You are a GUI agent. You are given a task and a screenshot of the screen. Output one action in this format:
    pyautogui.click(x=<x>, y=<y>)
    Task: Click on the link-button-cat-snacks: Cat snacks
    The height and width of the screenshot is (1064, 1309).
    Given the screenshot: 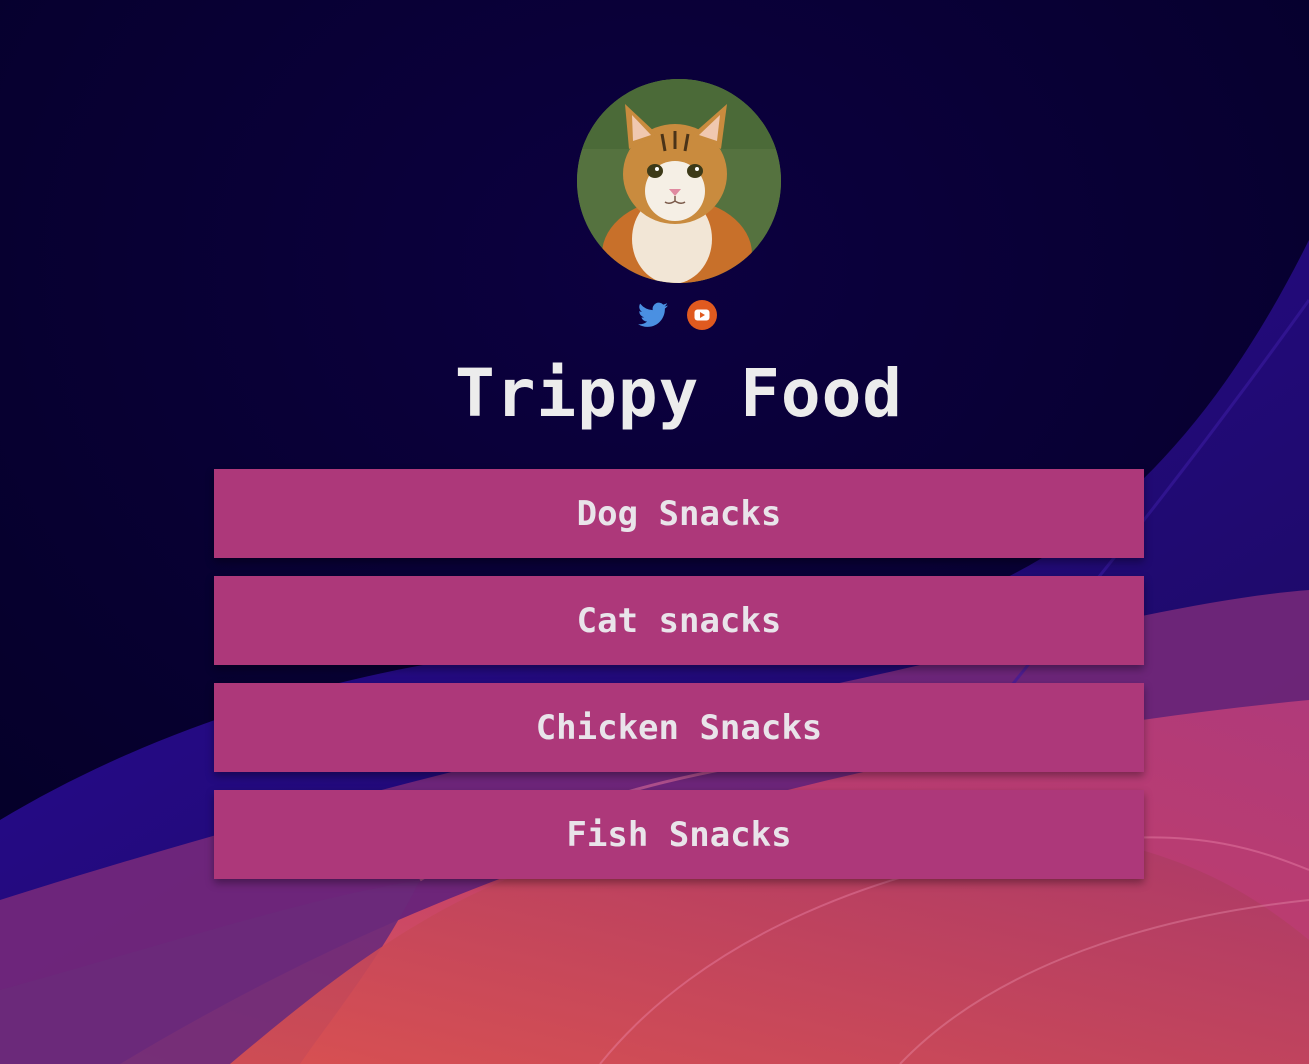 What is the action you would take?
    pyautogui.click(x=679, y=620)
    